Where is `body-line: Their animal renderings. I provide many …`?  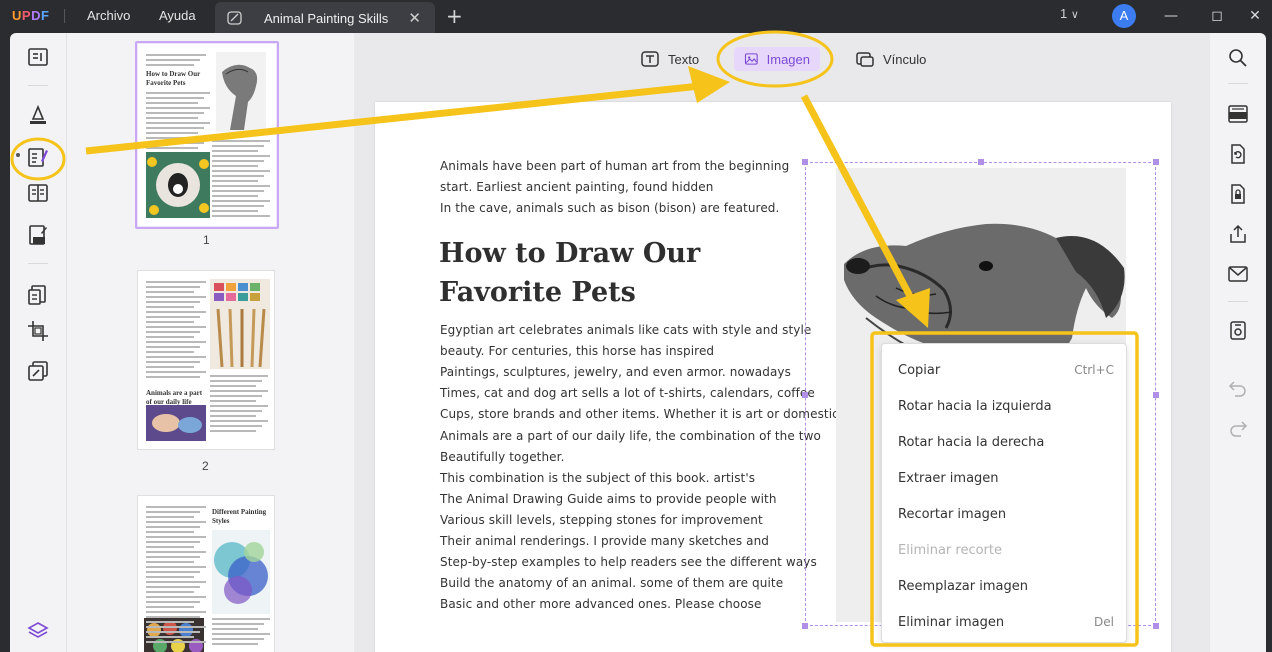 body-line: Their animal renderings. I provide many … is located at coordinates (604, 541).